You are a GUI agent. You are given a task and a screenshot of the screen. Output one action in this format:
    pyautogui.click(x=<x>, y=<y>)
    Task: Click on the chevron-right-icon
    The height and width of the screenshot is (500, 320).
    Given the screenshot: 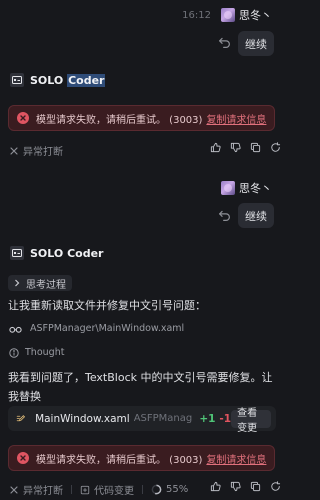 What is the action you would take?
    pyautogui.click(x=17, y=283)
    